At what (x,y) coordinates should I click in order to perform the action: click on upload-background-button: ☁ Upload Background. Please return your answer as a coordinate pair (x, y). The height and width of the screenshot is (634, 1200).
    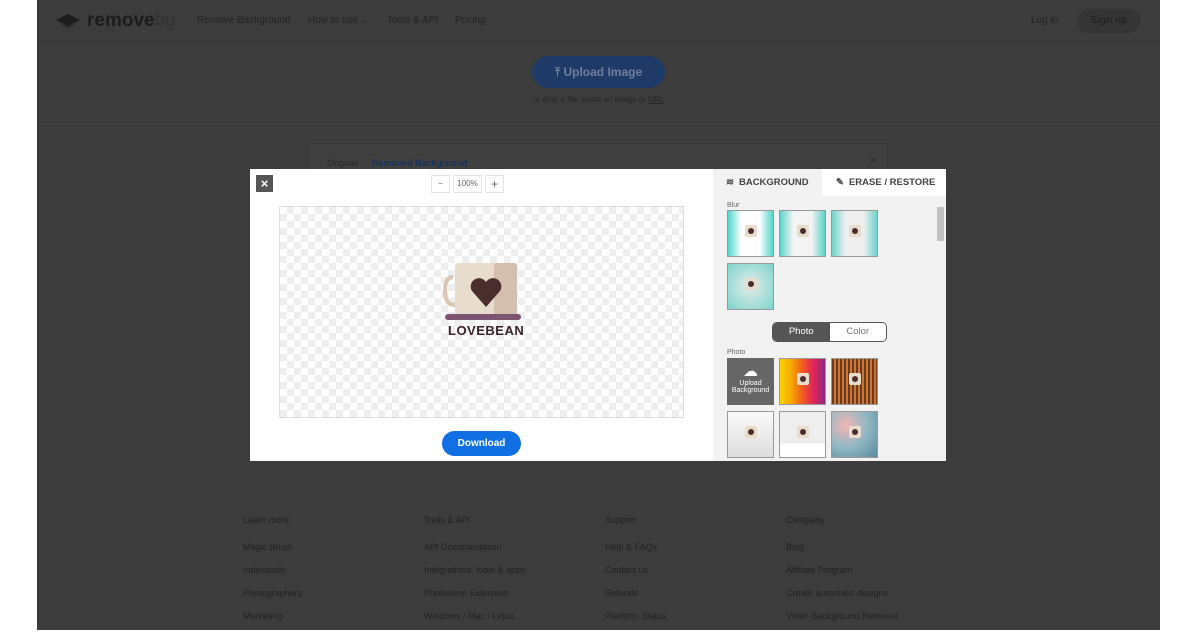
    Looking at the image, I should click on (750, 381).